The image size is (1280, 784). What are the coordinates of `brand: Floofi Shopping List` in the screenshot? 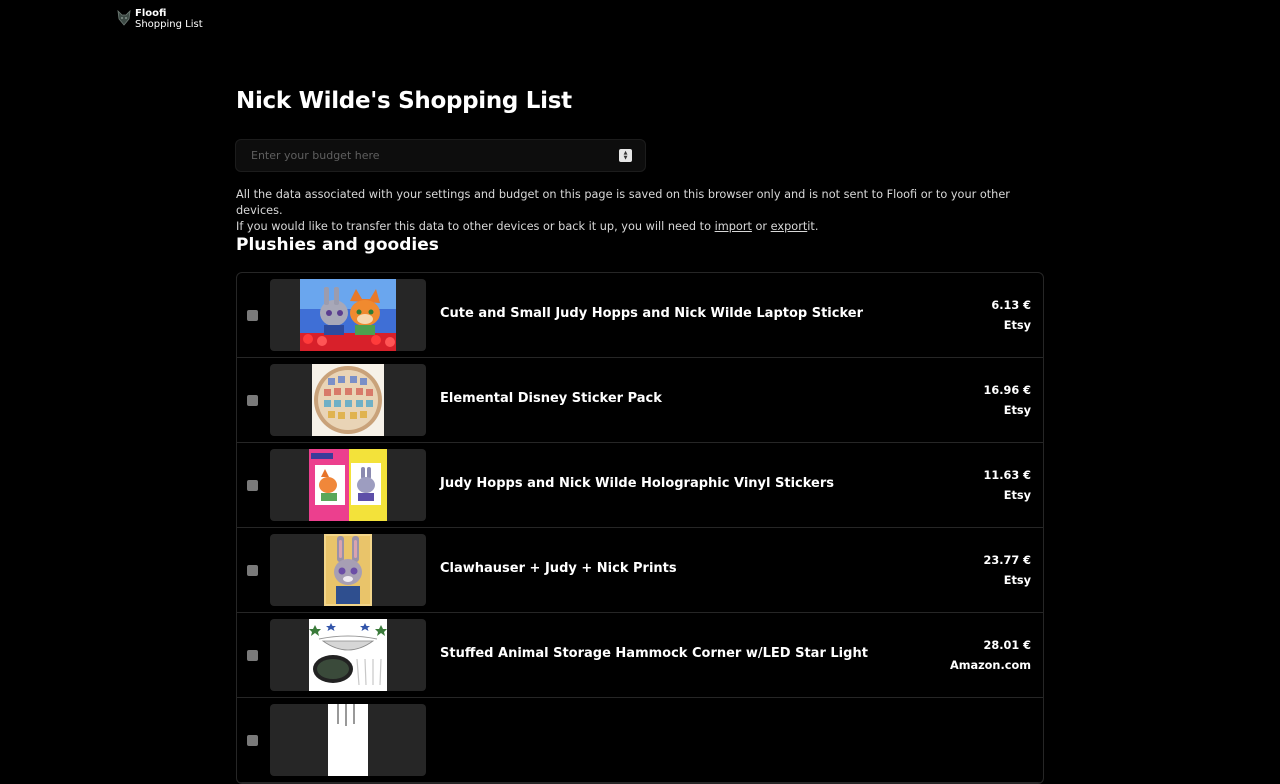 It's located at (169, 19).